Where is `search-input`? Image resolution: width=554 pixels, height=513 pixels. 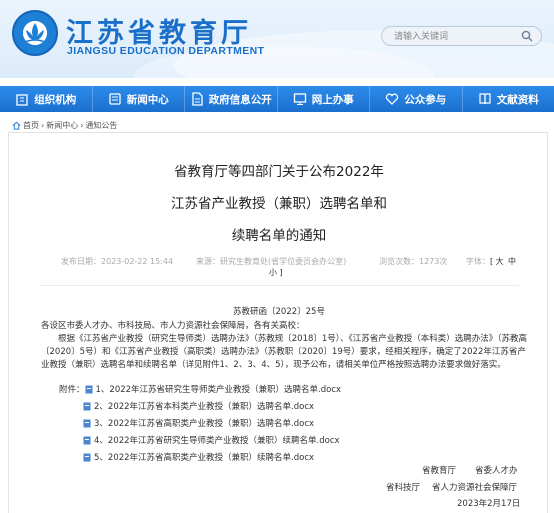
search-input is located at coordinates (454, 36).